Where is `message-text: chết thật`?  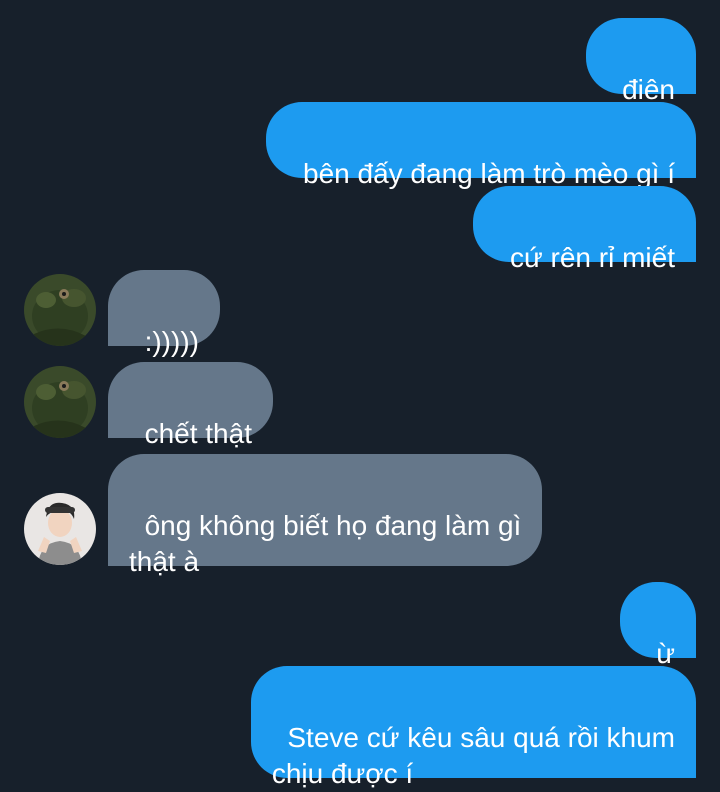
message-text: chết thật is located at coordinates (198, 433).